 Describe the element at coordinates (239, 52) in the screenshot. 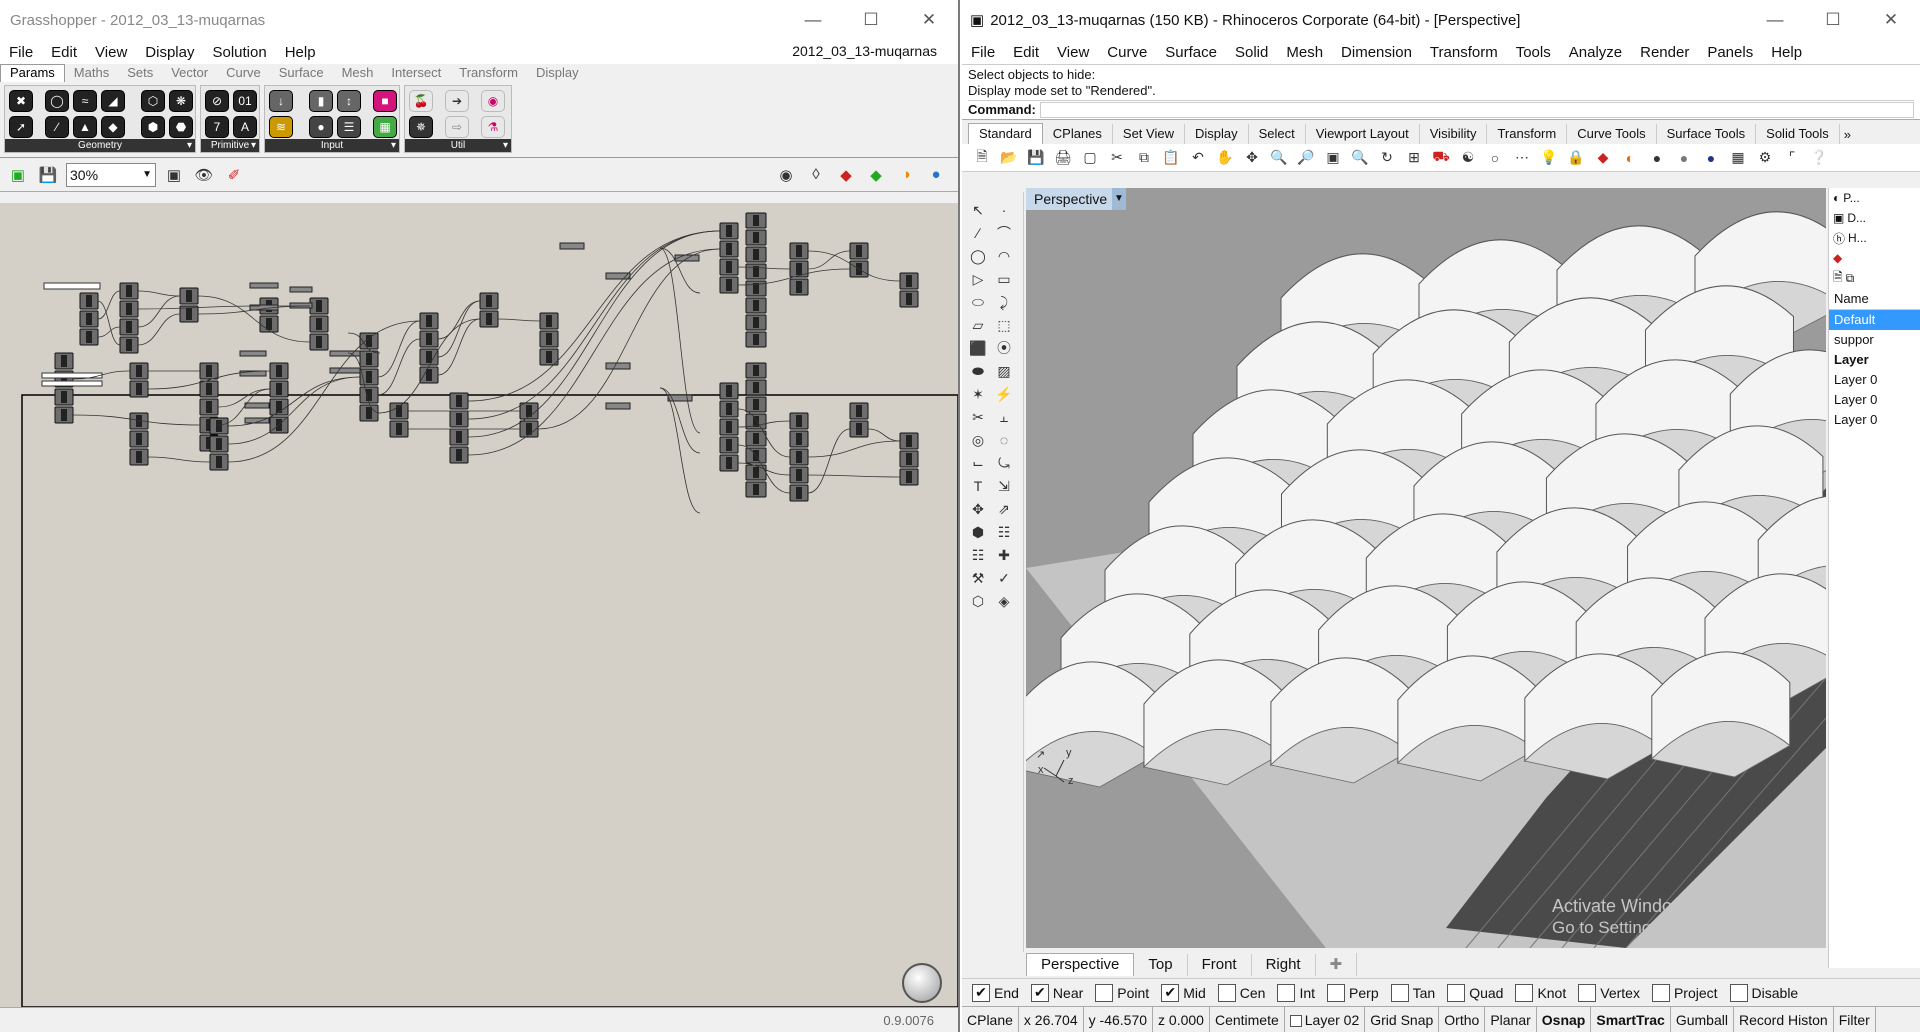

I see `gh-menu-solution: Solution` at that location.